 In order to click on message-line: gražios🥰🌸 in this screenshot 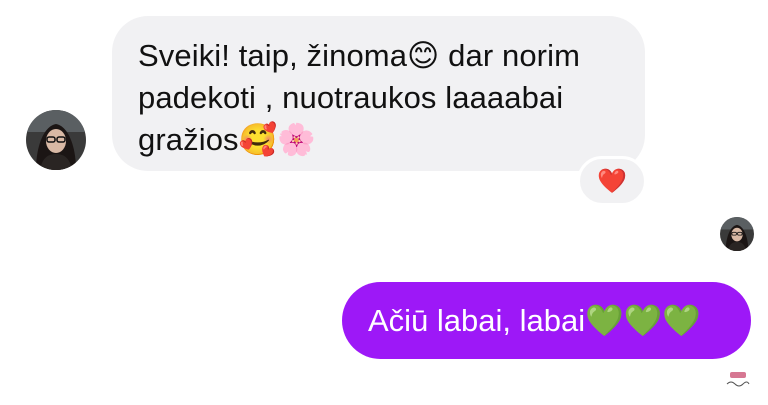, I will do `click(227, 139)`.